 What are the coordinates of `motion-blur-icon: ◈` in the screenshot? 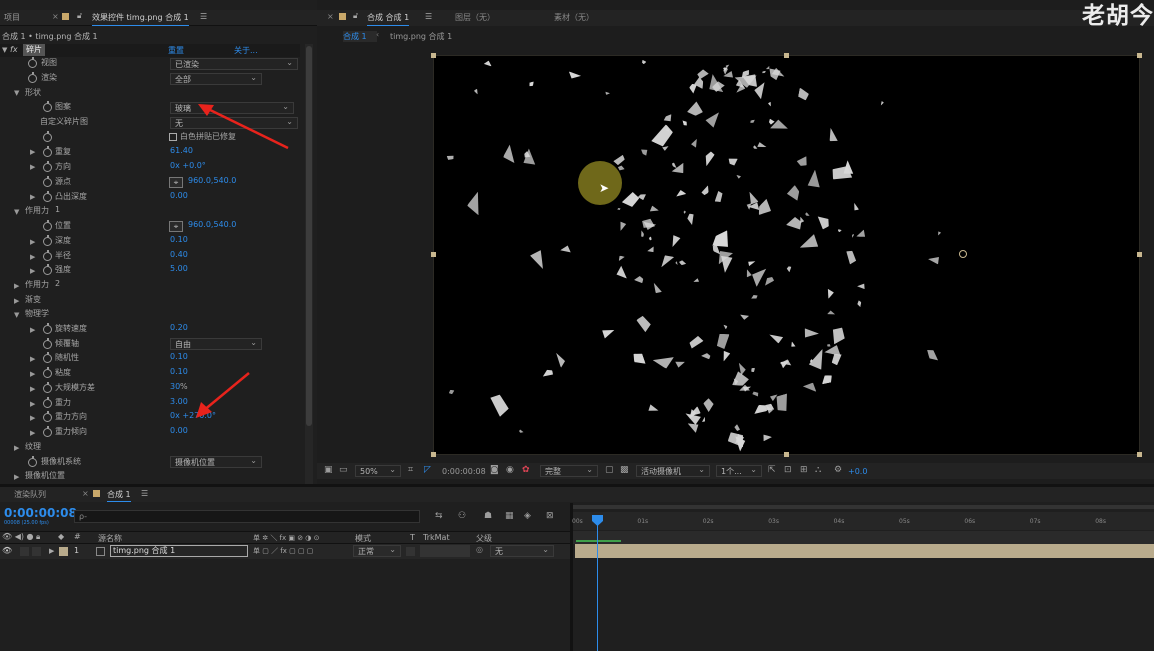 It's located at (527, 516).